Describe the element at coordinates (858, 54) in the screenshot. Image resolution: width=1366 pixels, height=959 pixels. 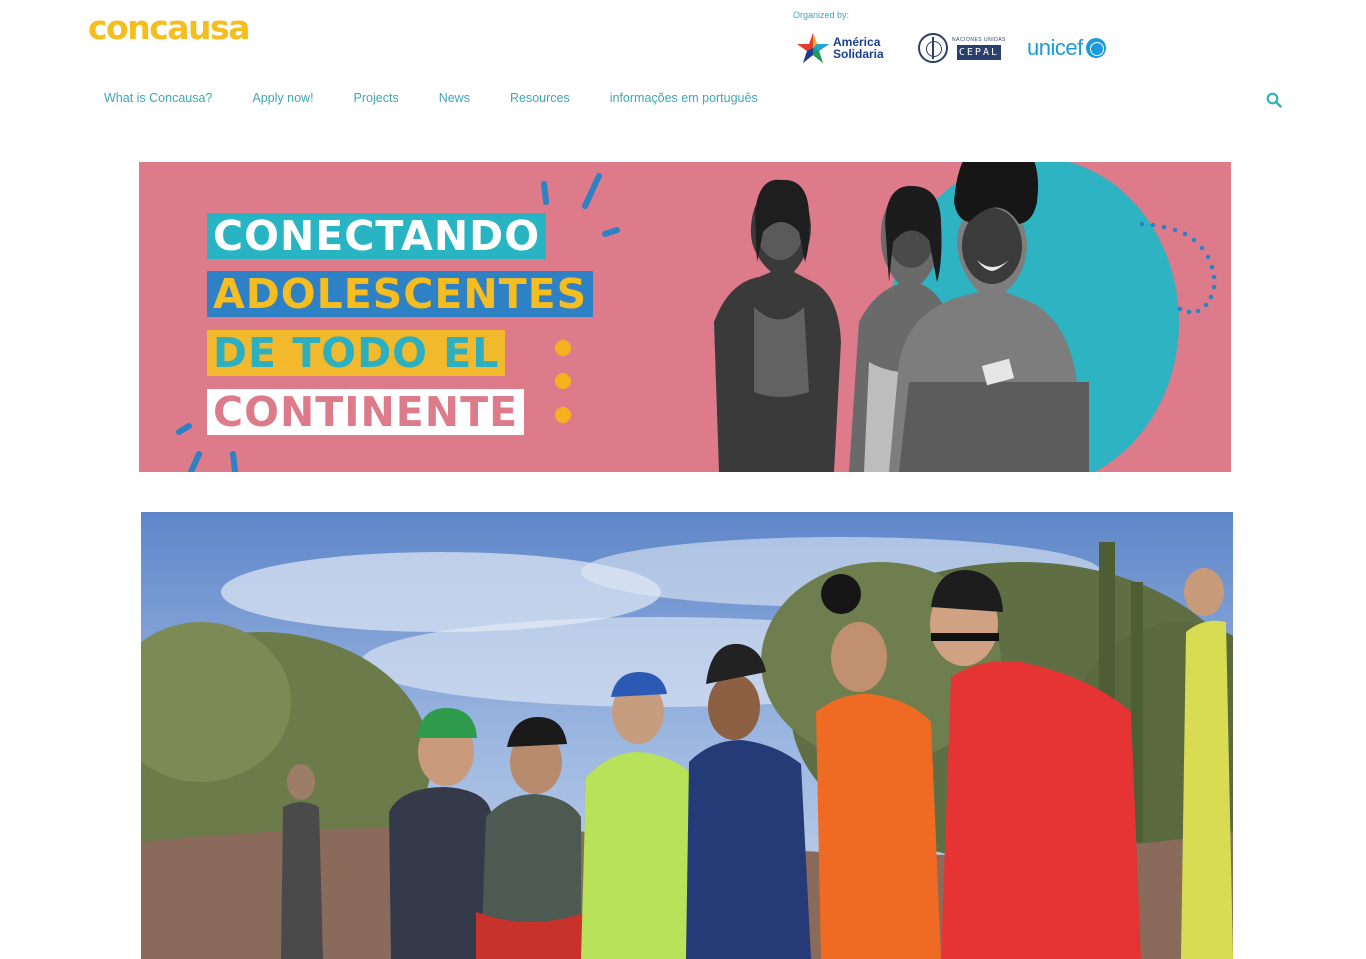
I see `america-solidaria-line2: Solidaria` at that location.